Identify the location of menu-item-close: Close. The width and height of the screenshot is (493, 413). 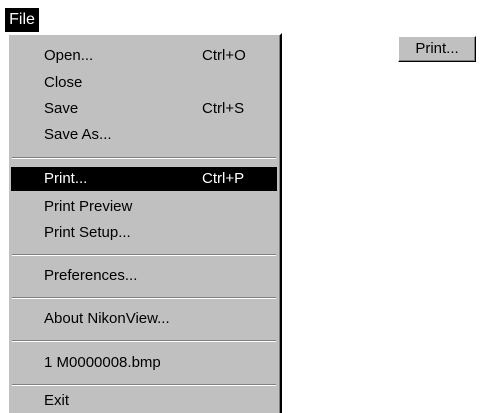
(144, 83).